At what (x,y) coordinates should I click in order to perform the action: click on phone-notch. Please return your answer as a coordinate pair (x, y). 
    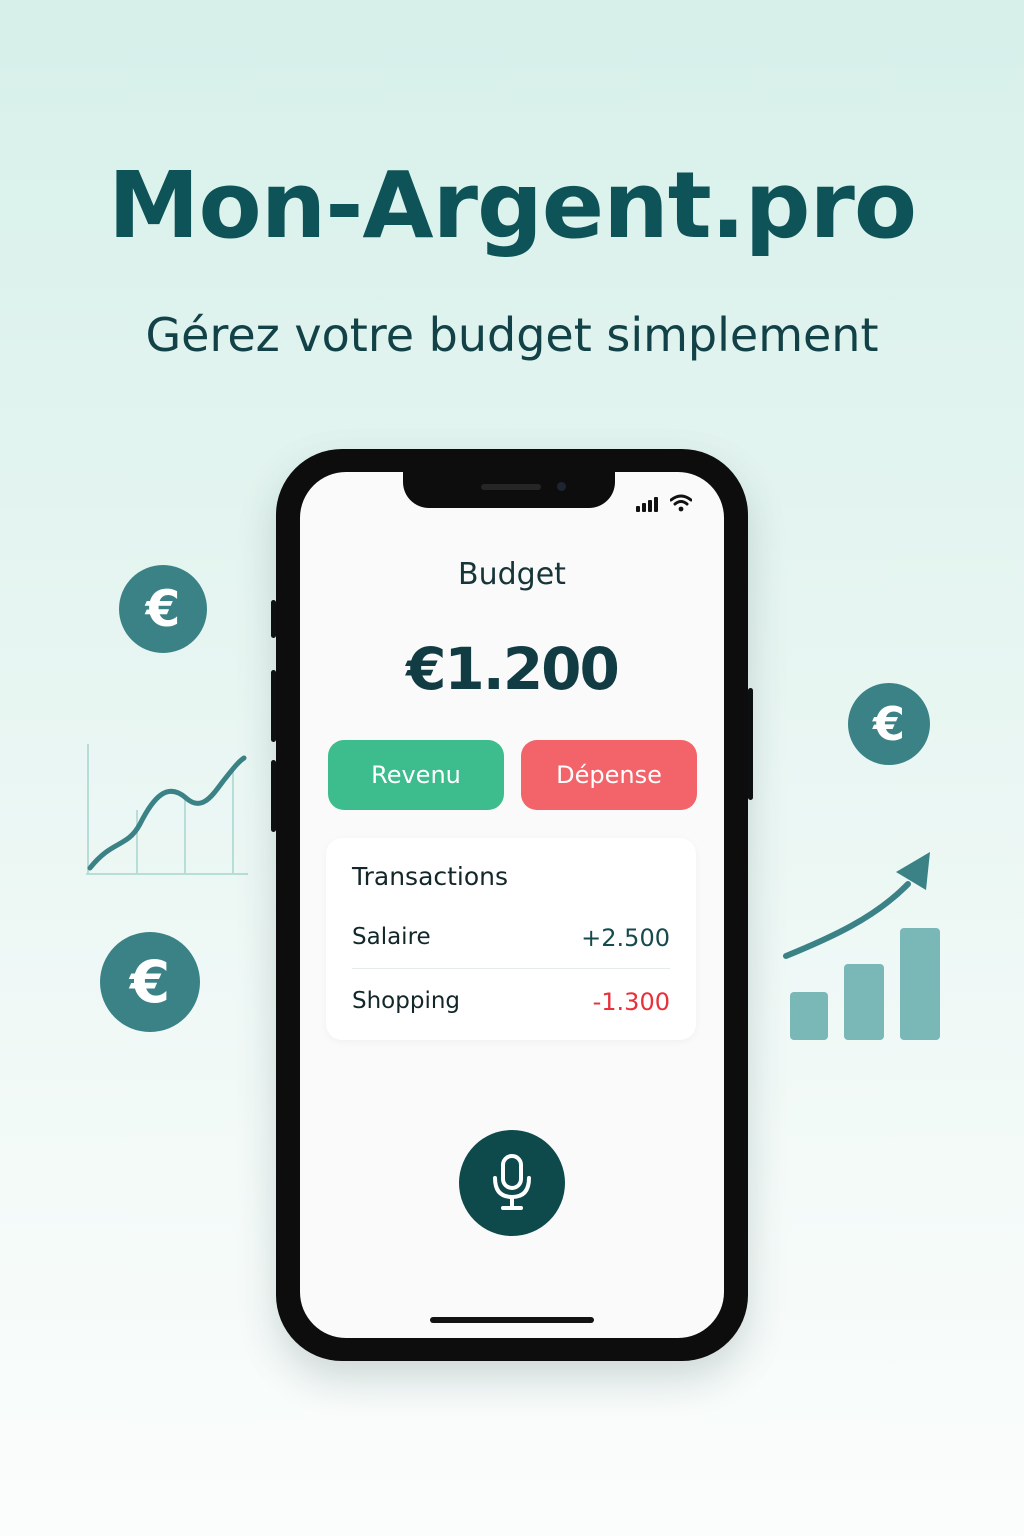
    Looking at the image, I should click on (509, 490).